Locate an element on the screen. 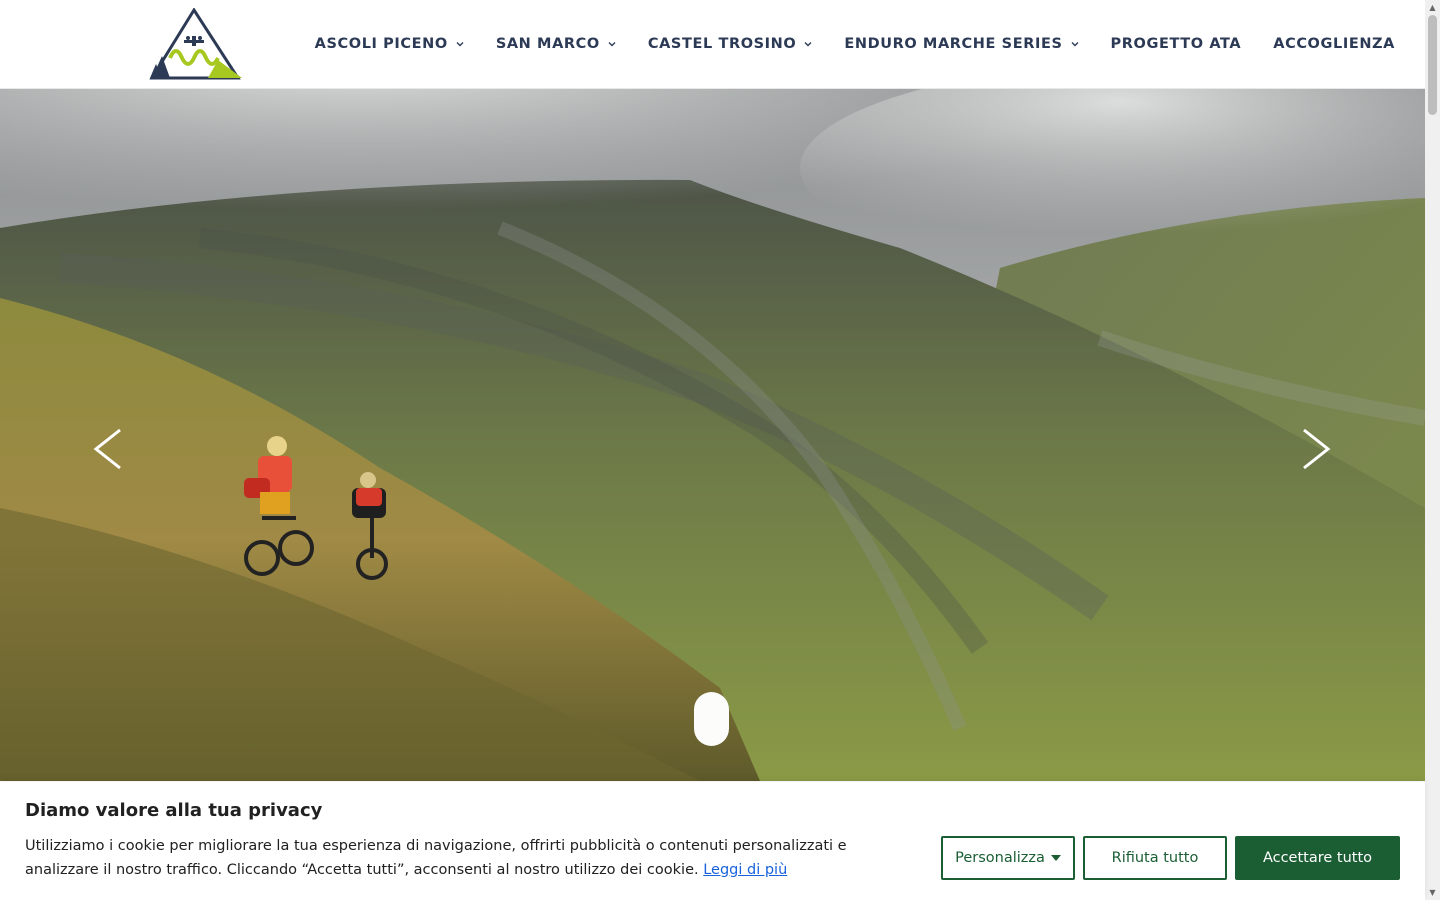 The image size is (1440, 900). chevron-left-icon is located at coordinates (107, 449).